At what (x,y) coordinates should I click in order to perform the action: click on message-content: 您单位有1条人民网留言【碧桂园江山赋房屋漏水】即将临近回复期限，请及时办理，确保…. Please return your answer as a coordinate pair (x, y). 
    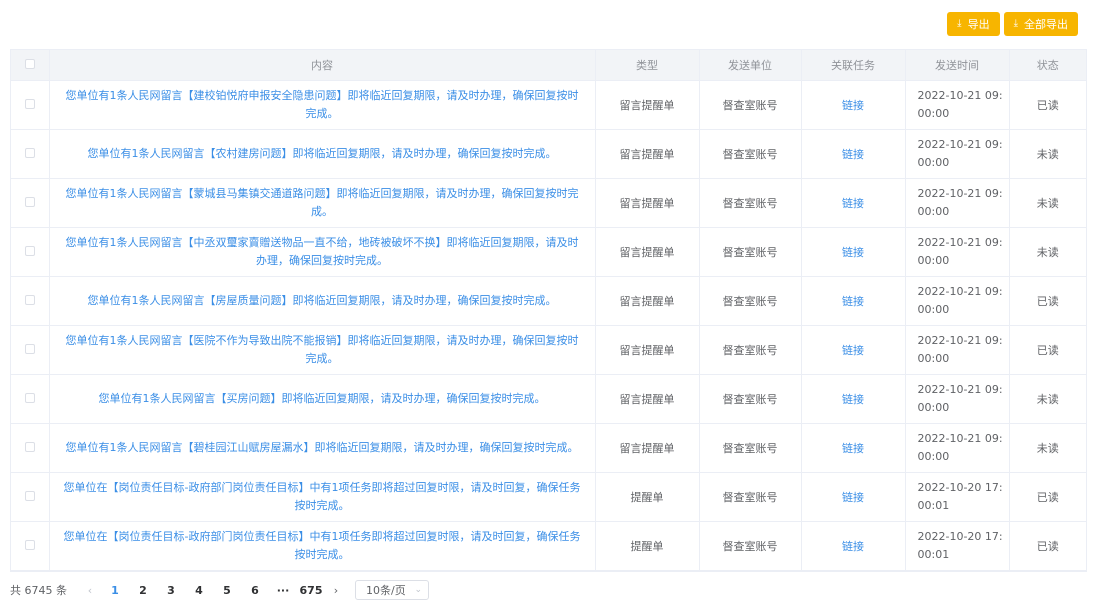
    Looking at the image, I should click on (322, 448).